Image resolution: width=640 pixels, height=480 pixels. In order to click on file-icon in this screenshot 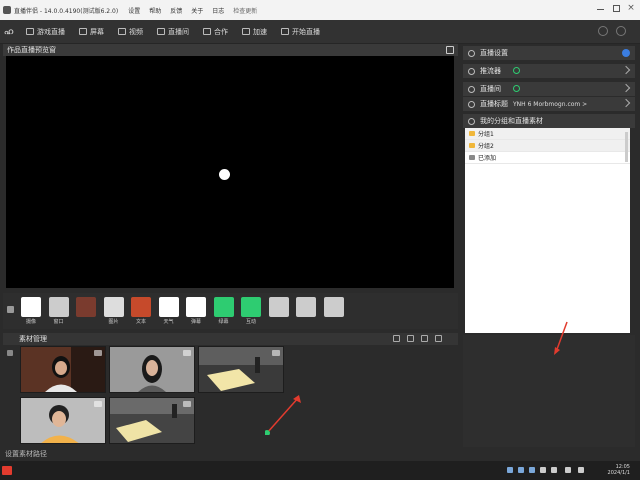, I will do `click(472, 157)`.